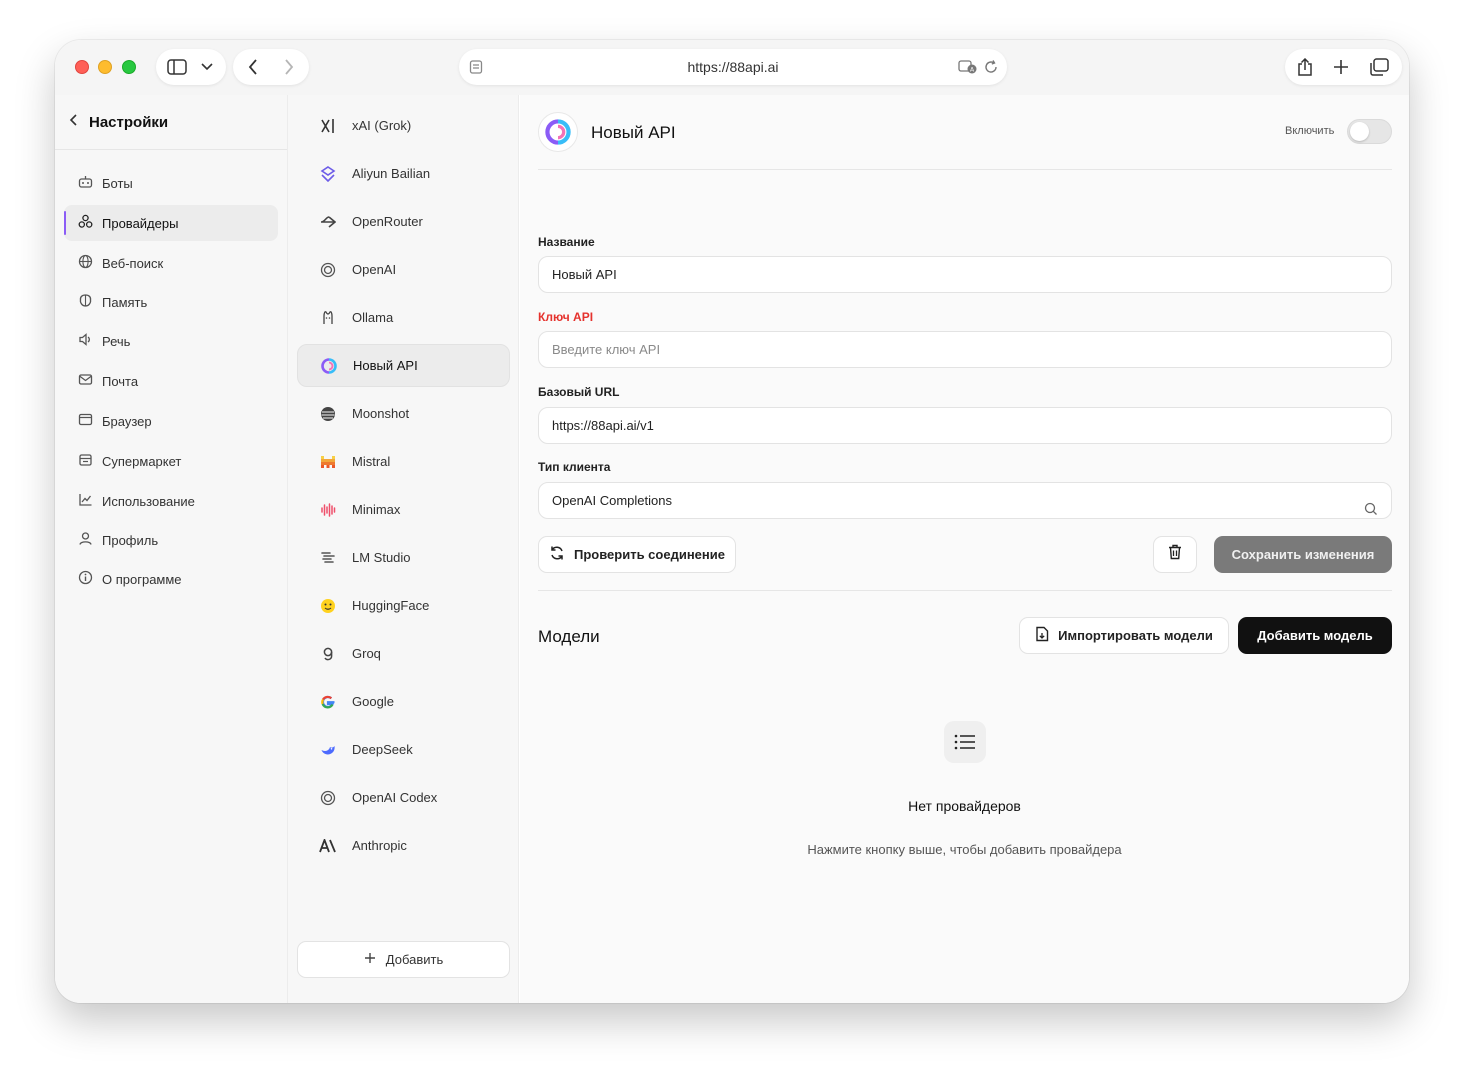 The width and height of the screenshot is (1464, 1074). What do you see at coordinates (1315, 635) in the screenshot?
I see `add-model-button: Добавить модель` at bounding box center [1315, 635].